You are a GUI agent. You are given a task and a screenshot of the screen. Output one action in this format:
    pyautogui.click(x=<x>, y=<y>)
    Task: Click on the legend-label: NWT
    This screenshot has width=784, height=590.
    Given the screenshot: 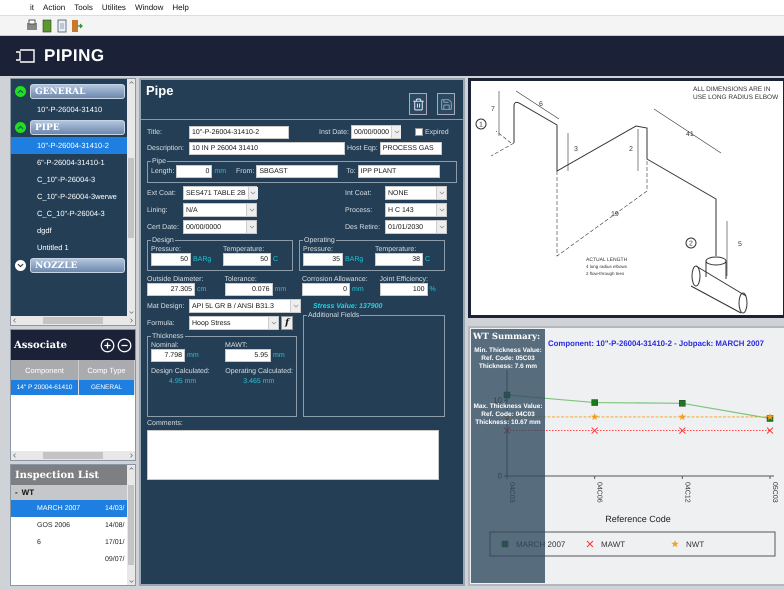 What is the action you would take?
    pyautogui.click(x=695, y=544)
    